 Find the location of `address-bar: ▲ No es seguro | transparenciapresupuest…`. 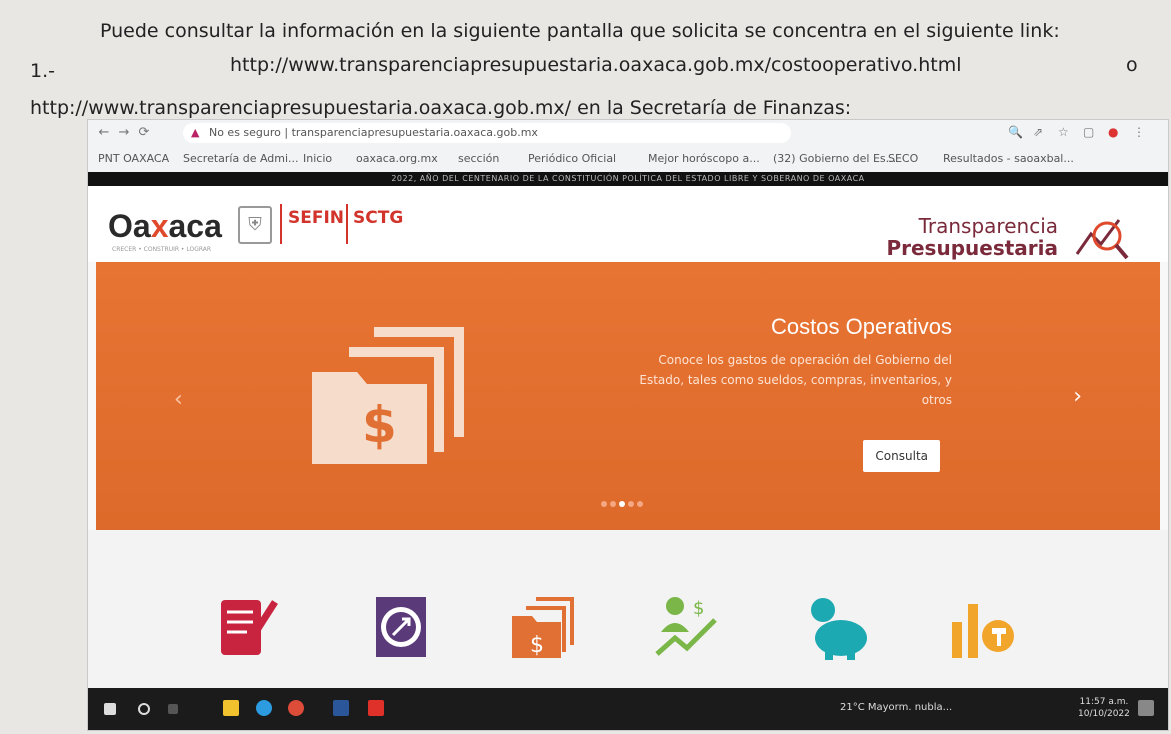

address-bar: ▲ No es seguro | transparenciapresupuest… is located at coordinates (487, 133).